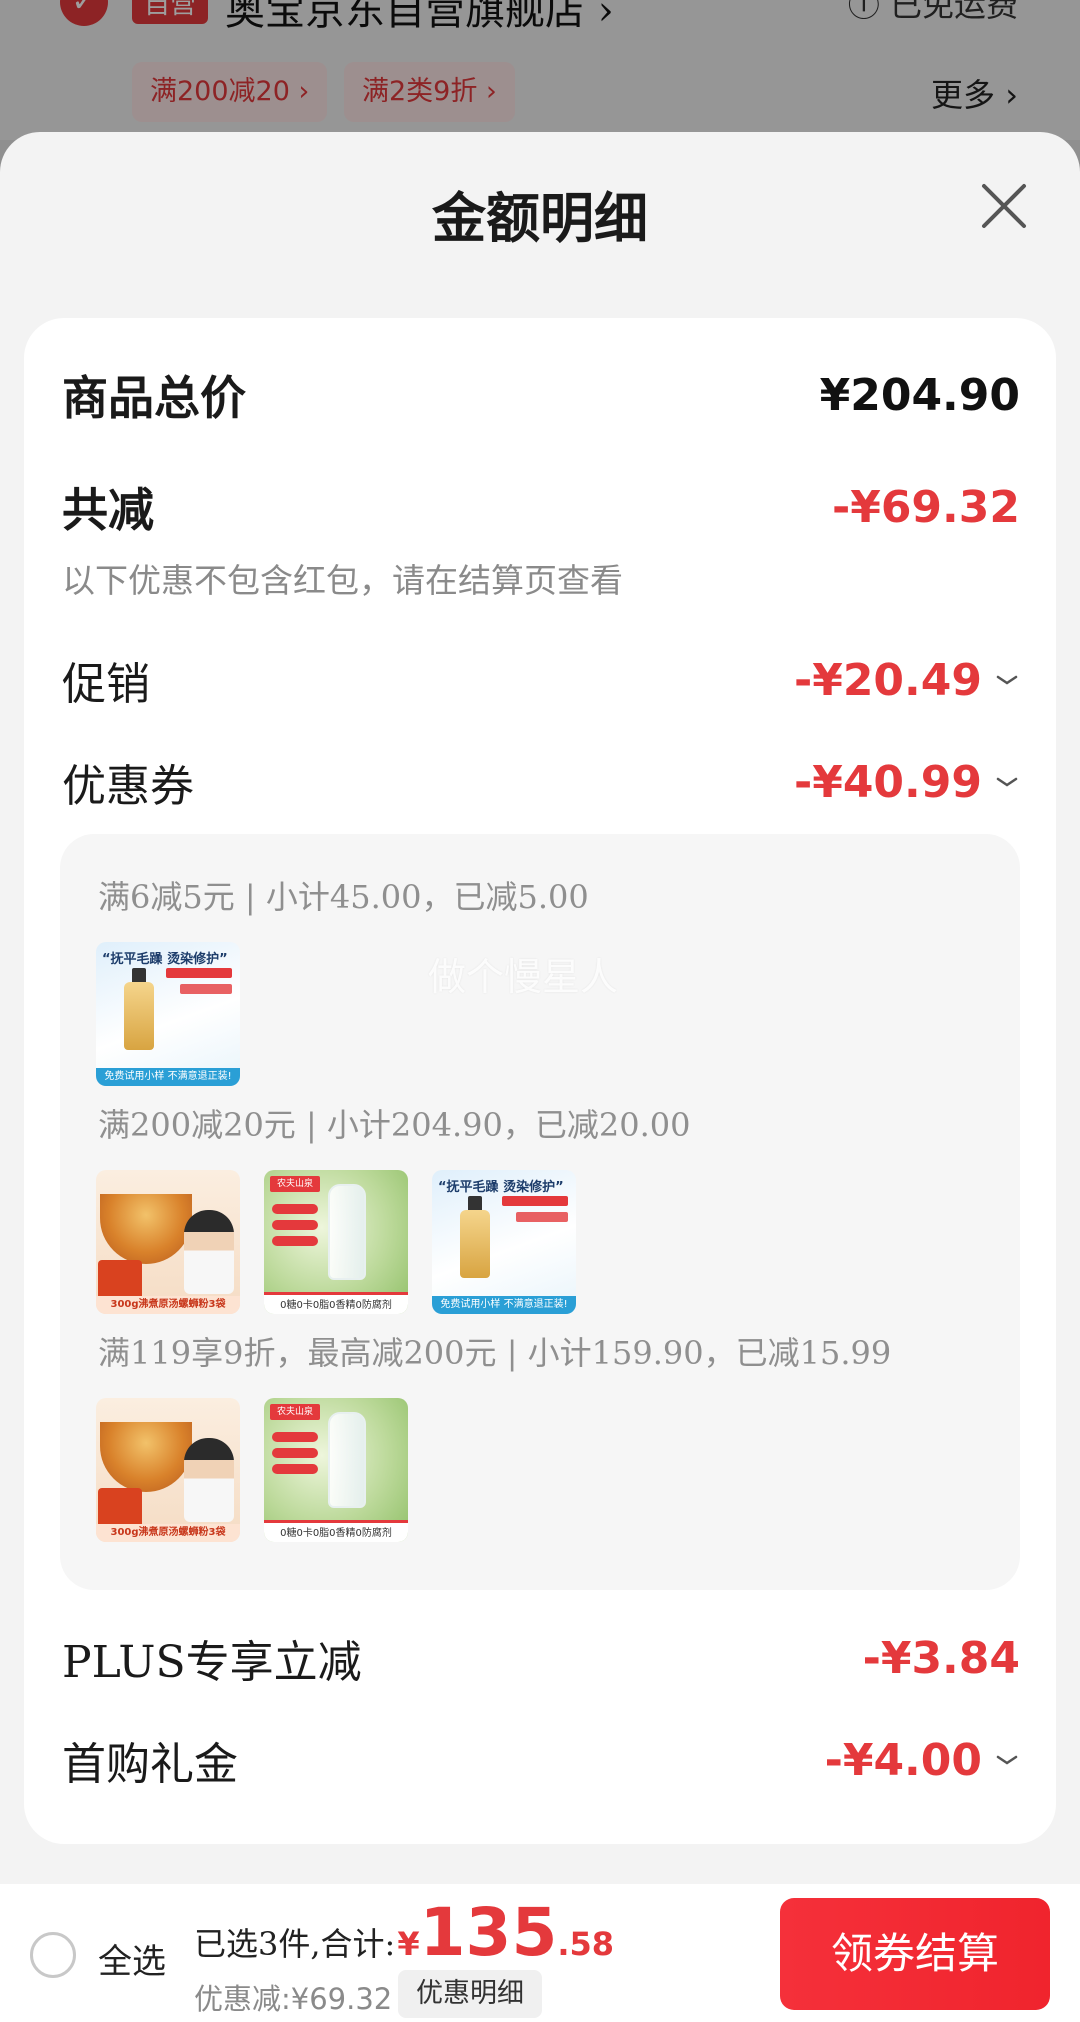  Describe the element at coordinates (941, 1658) in the screenshot. I see `plus-discount-value: -¥3.84` at that location.